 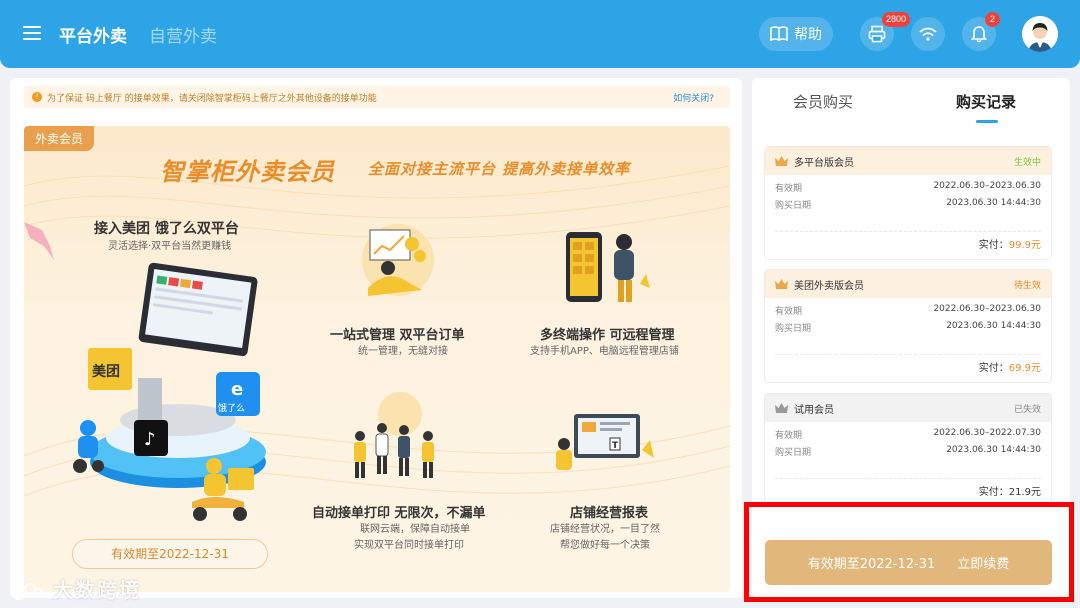 I want to click on multi-terminal-illustration, so click(x=608, y=267).